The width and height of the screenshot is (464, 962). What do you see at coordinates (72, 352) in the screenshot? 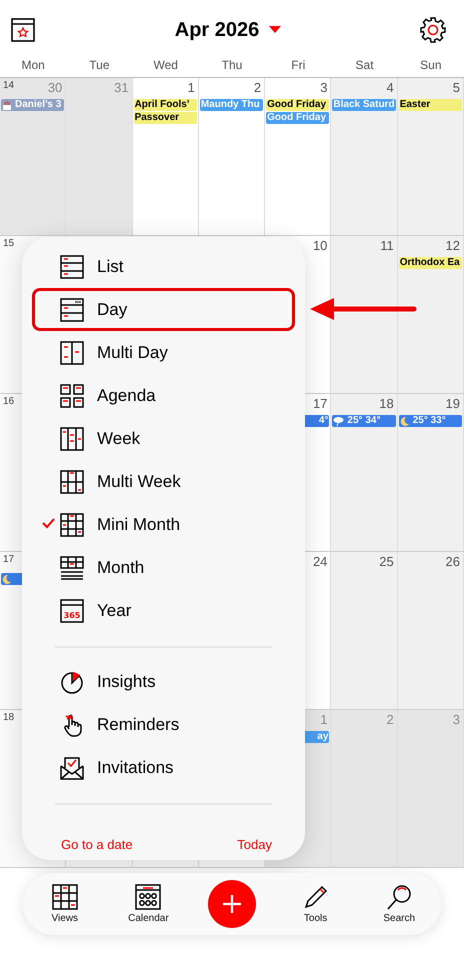
I see `multi-day-view-icon` at bounding box center [72, 352].